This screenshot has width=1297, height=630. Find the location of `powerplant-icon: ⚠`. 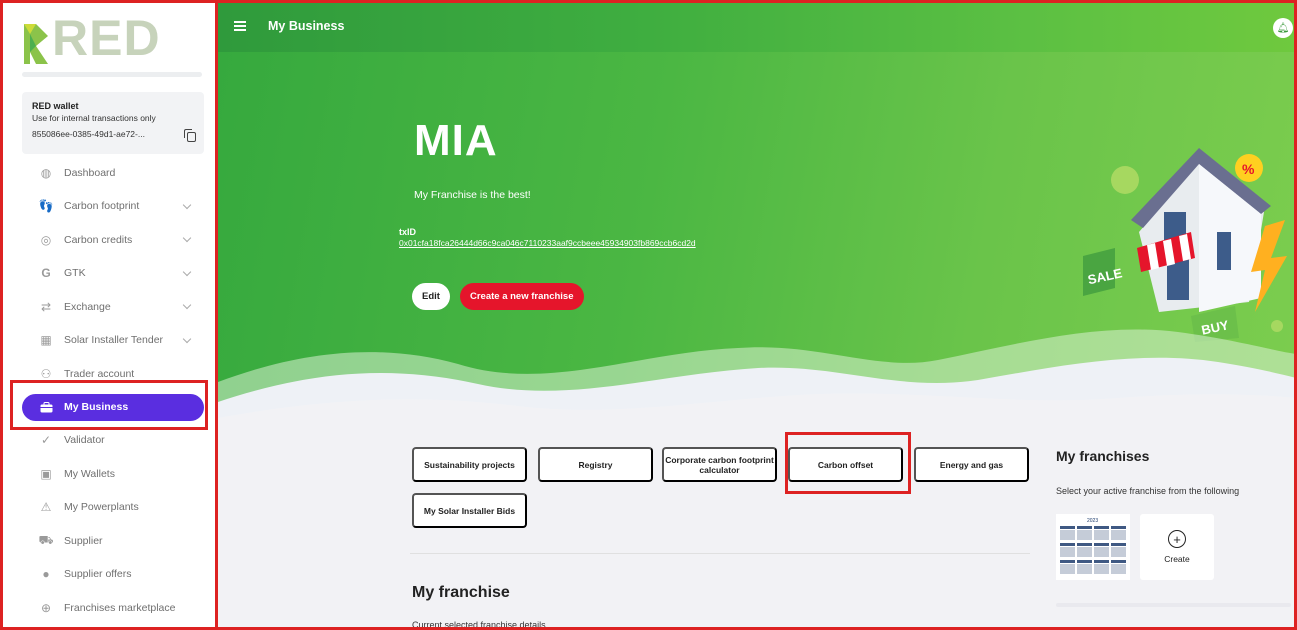

powerplant-icon: ⚠ is located at coordinates (46, 507).